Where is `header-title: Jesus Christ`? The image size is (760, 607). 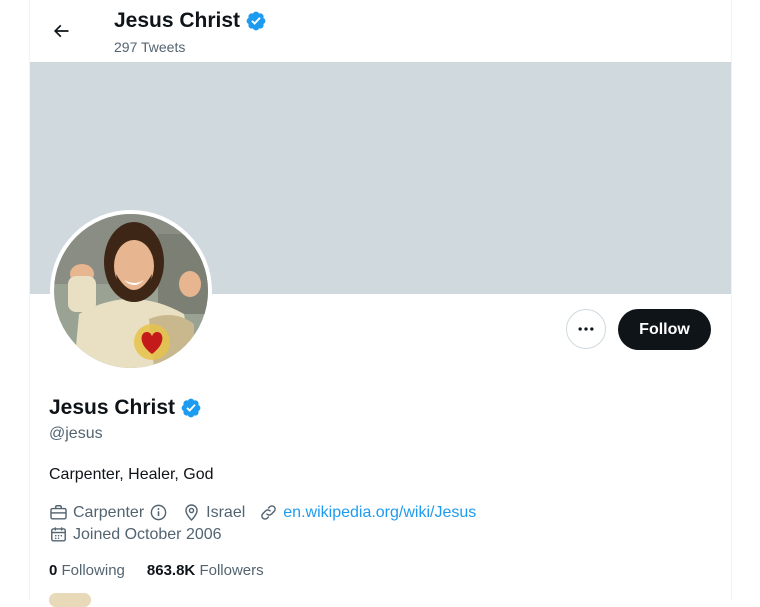 header-title: Jesus Christ is located at coordinates (190, 21).